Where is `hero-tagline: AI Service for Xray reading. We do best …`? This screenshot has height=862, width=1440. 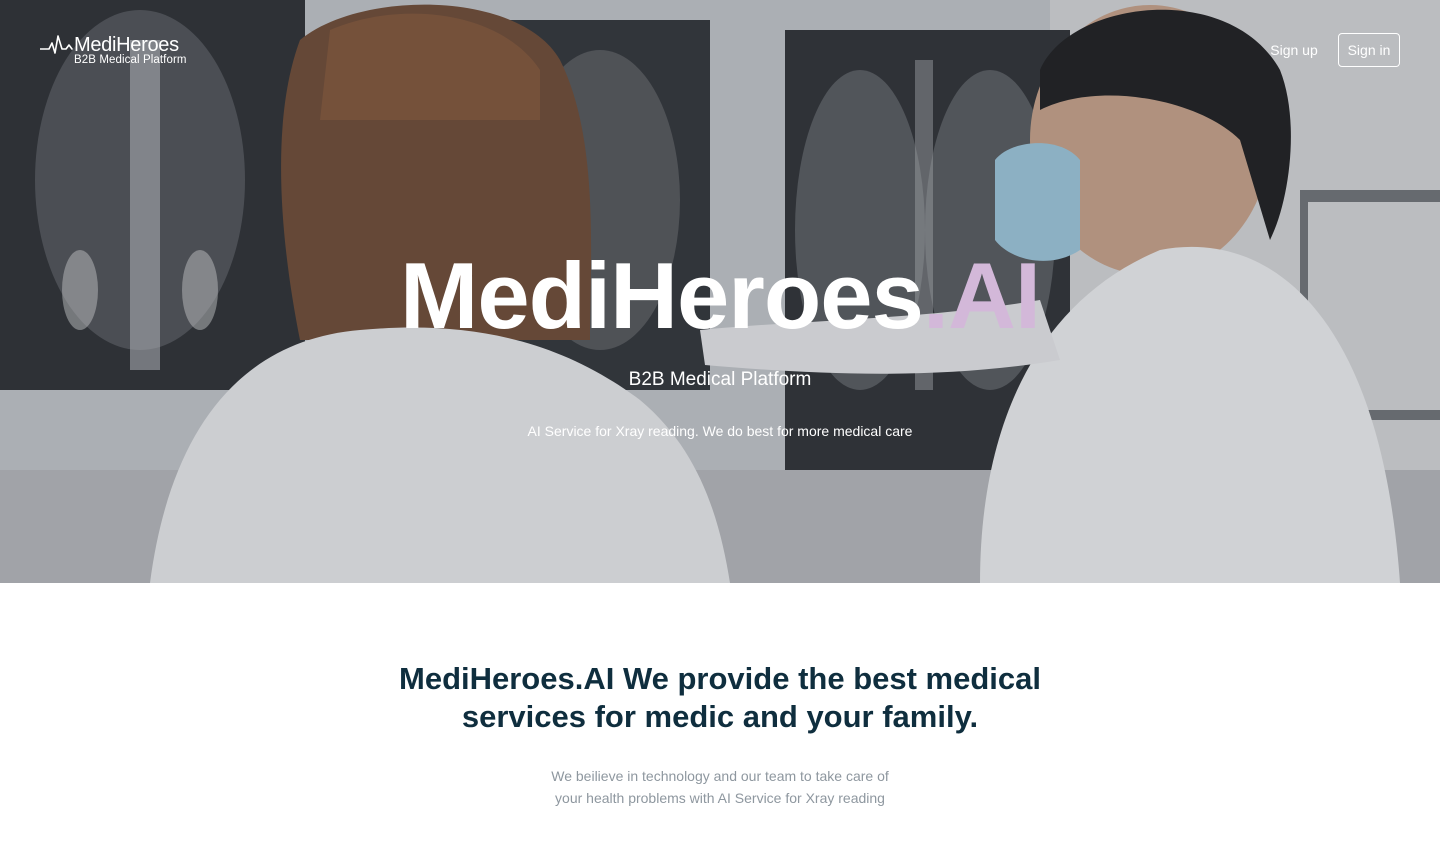
hero-tagline: AI Service for Xray reading. We do best … is located at coordinates (720, 431).